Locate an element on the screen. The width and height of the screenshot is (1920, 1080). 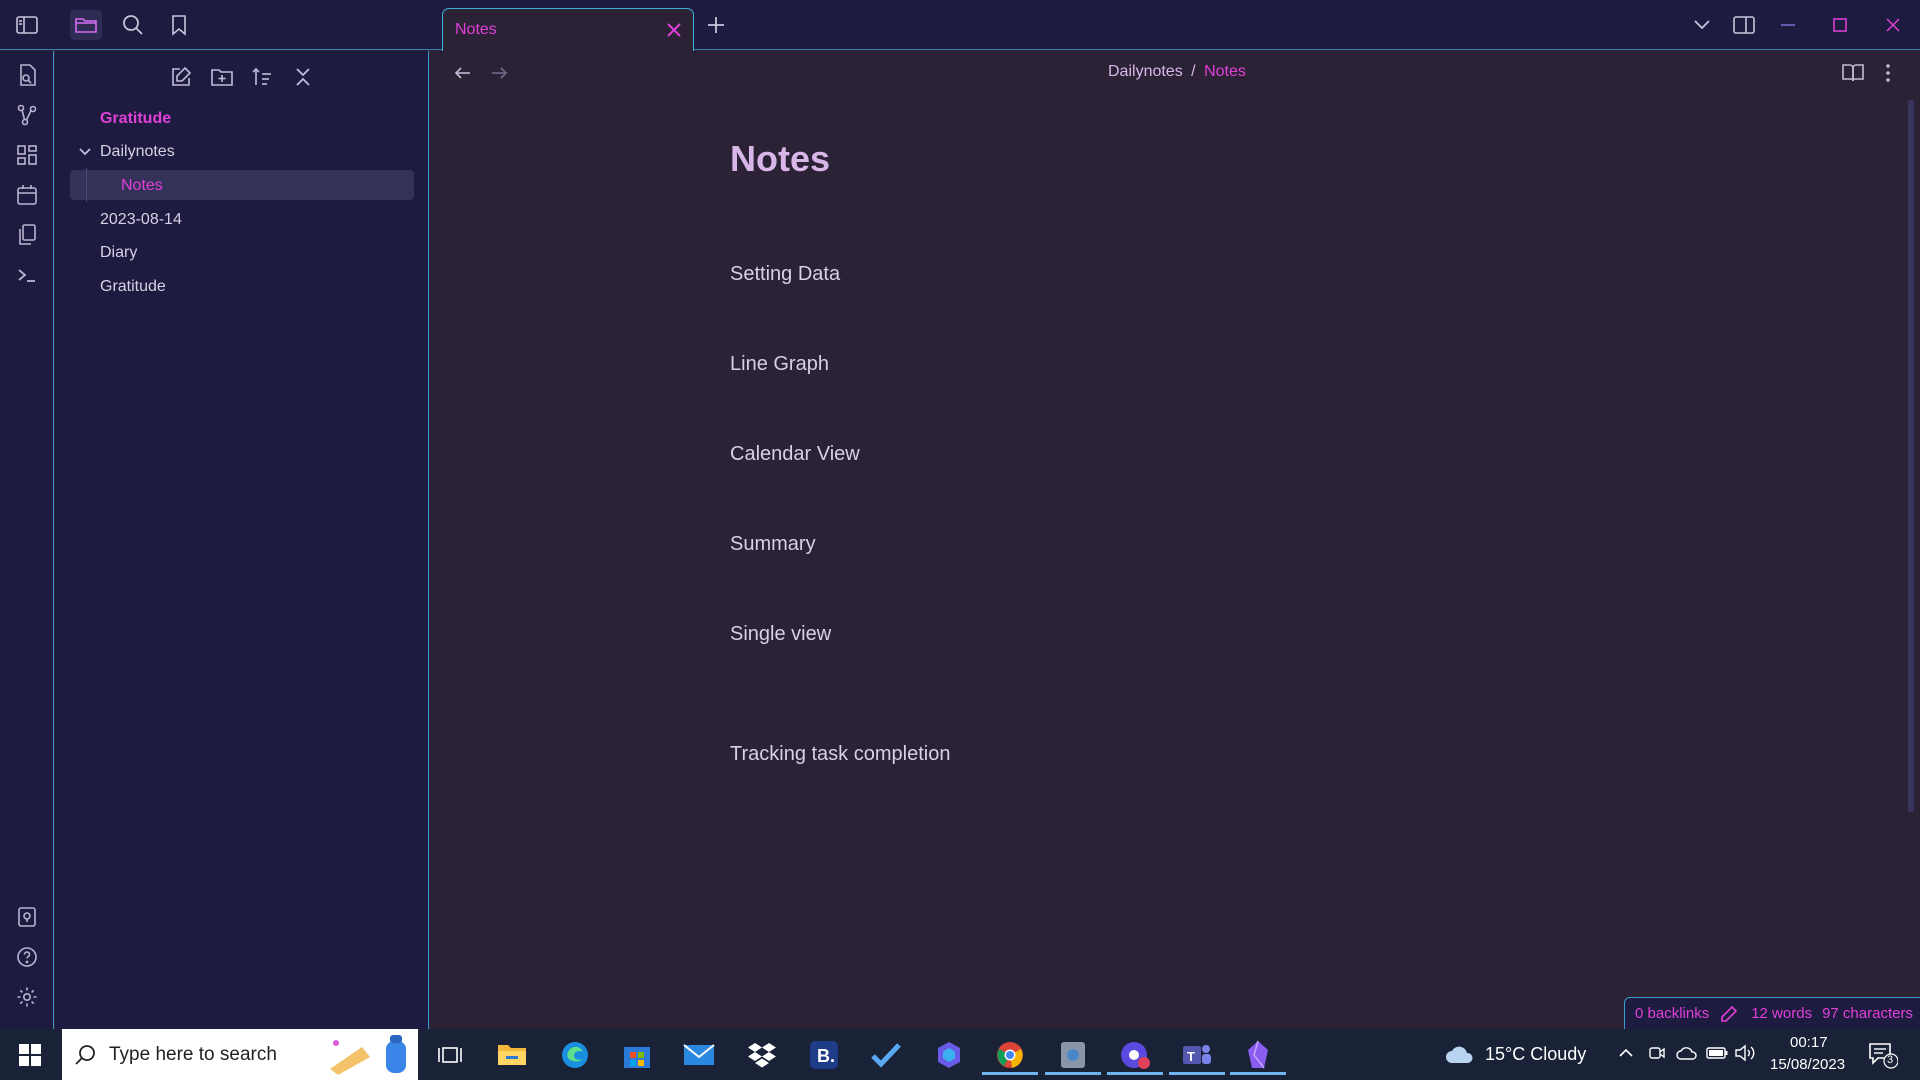
tree-item-dailynotes: Dailynotes is located at coordinates (137, 152).